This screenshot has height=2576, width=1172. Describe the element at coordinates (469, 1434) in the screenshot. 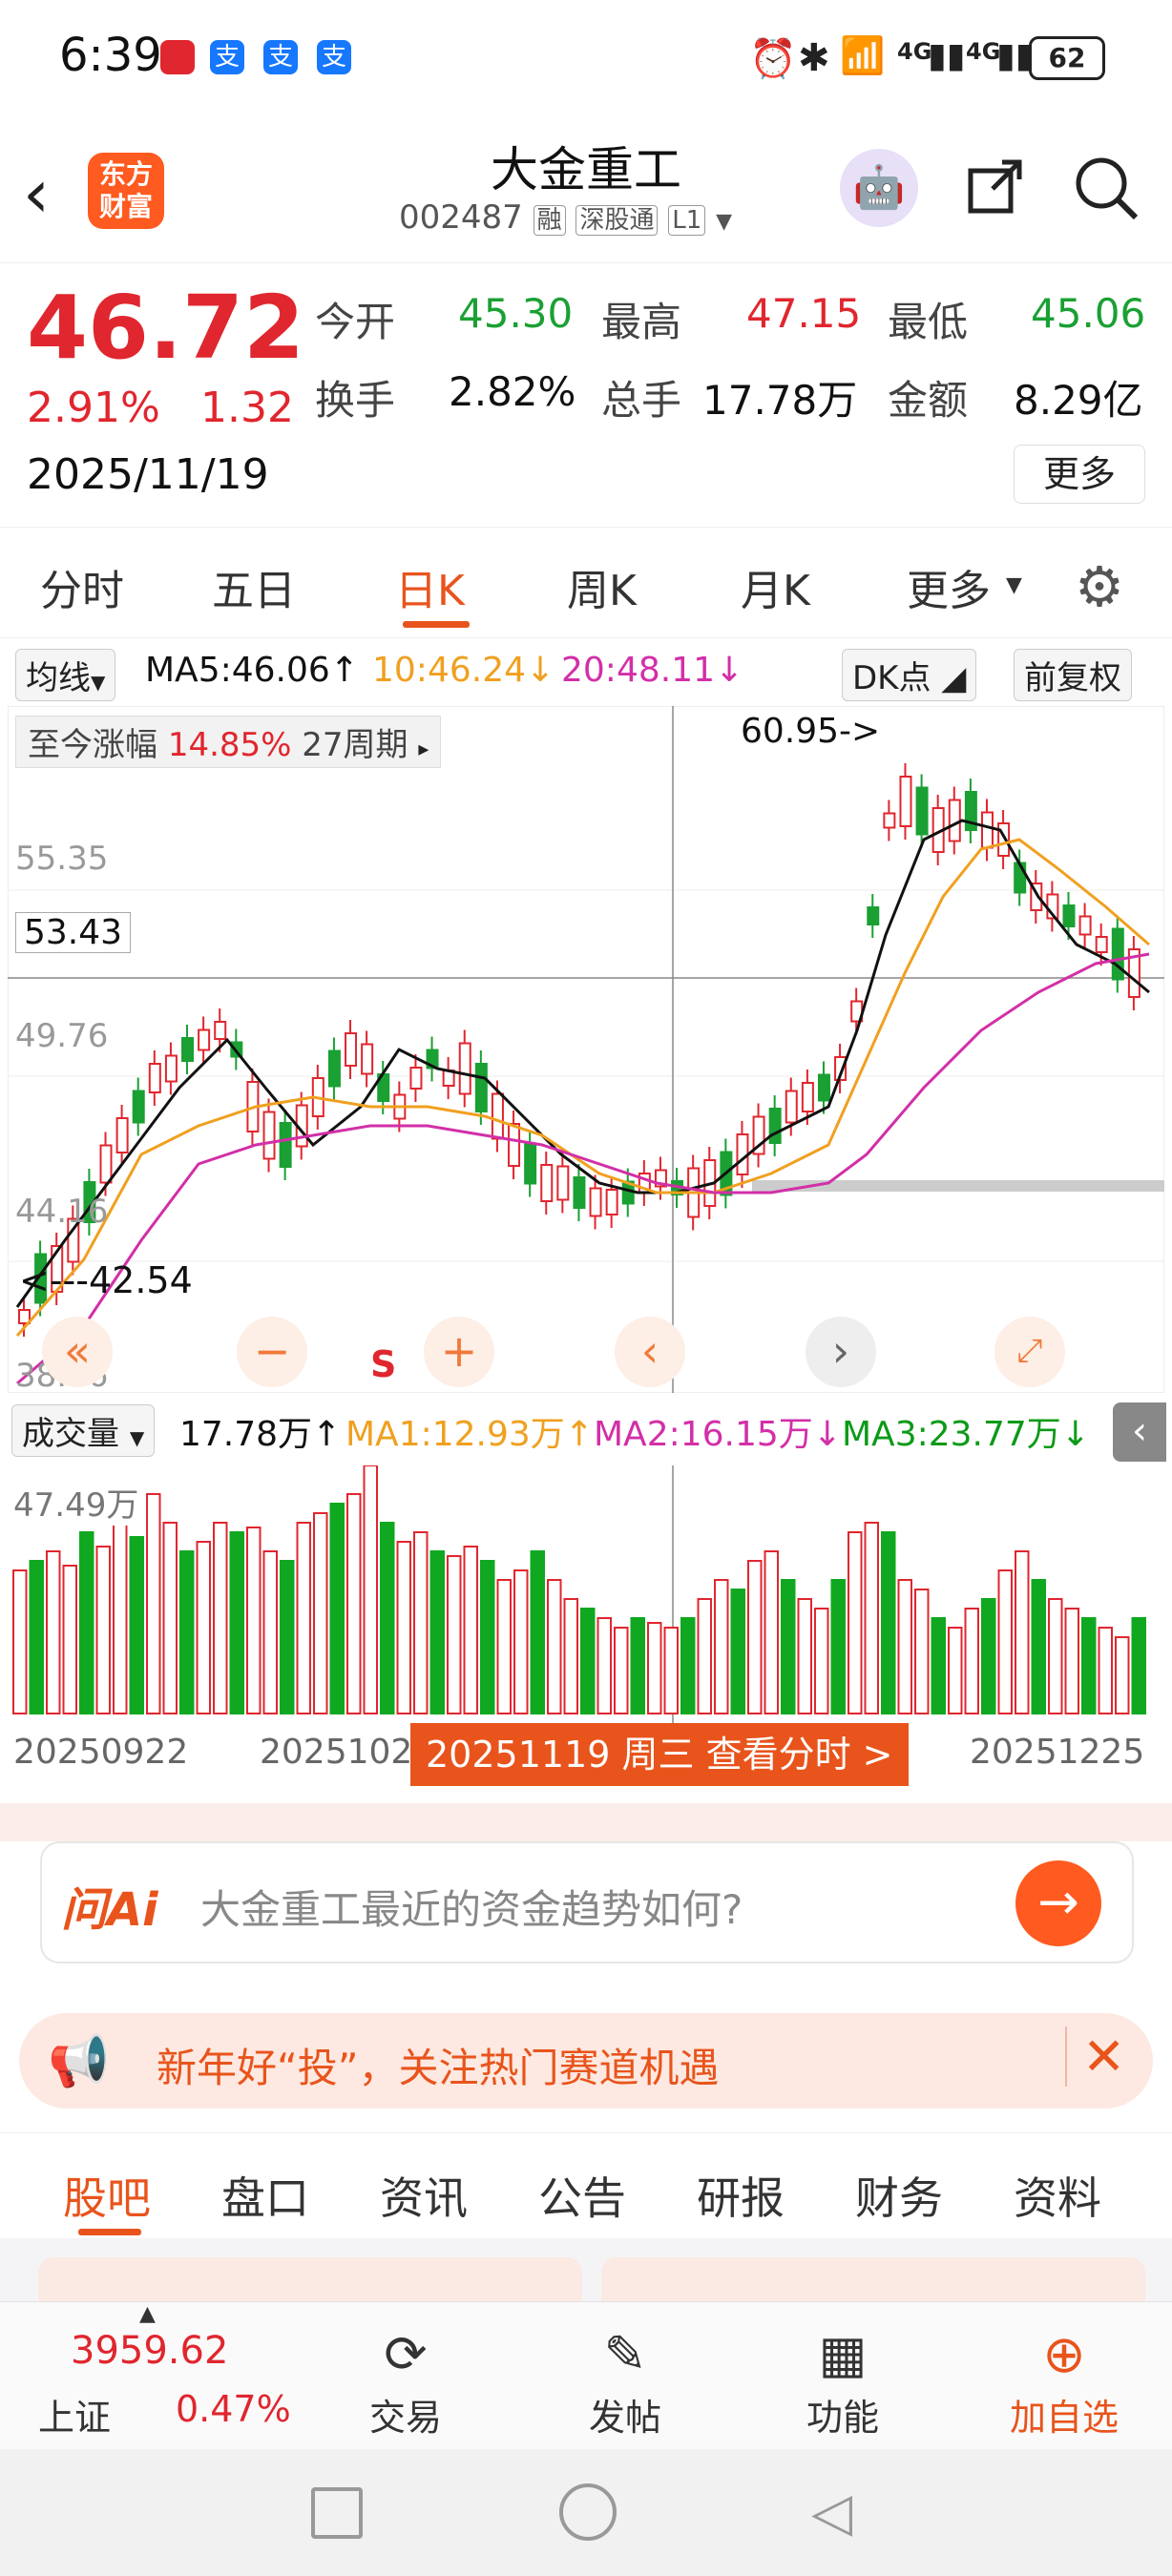

I see `vol-ma1: MA1:12.93万↑` at that location.